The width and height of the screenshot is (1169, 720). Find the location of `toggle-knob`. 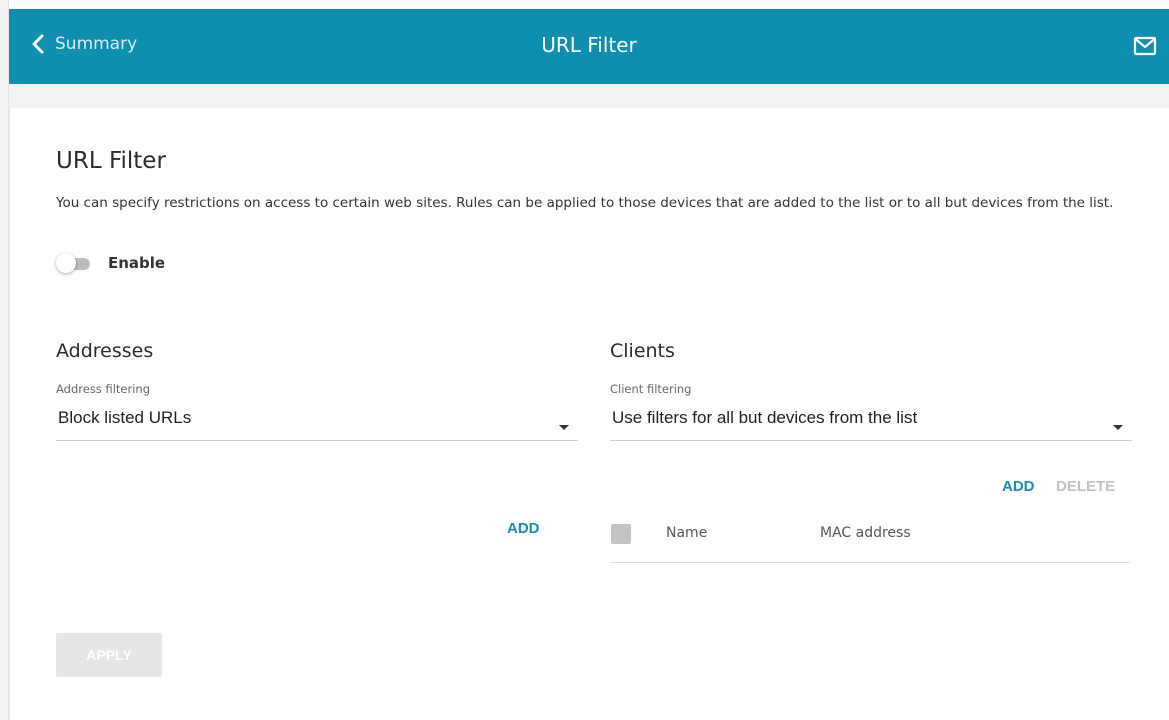

toggle-knob is located at coordinates (66, 263).